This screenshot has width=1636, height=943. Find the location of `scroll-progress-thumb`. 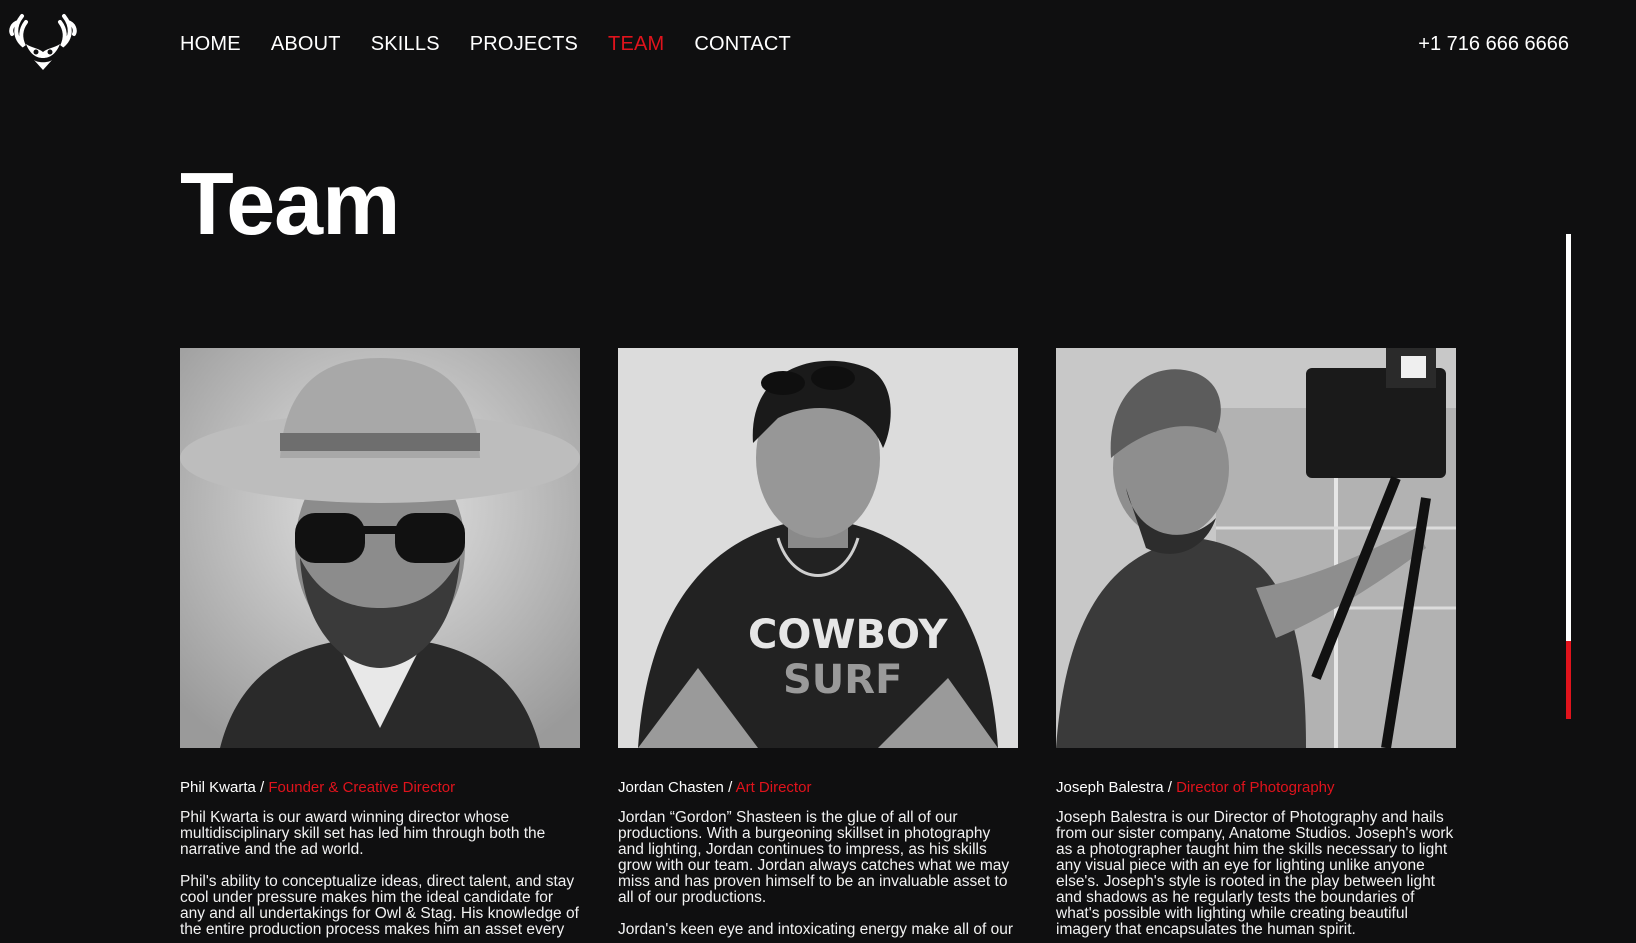

scroll-progress-thumb is located at coordinates (1568, 680).